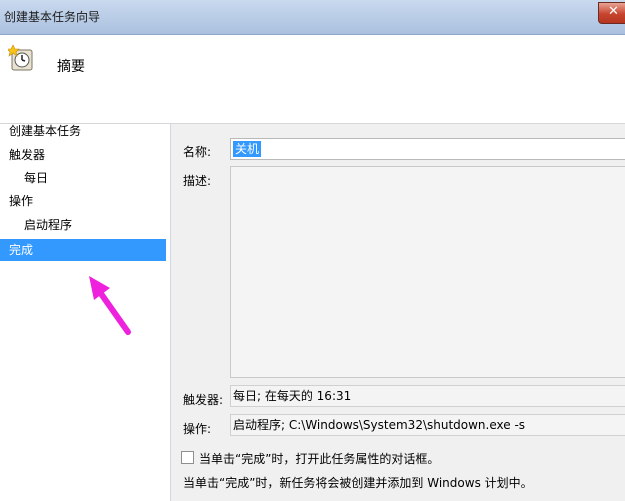  I want to click on nav-item-finish: 完成, so click(83, 250).